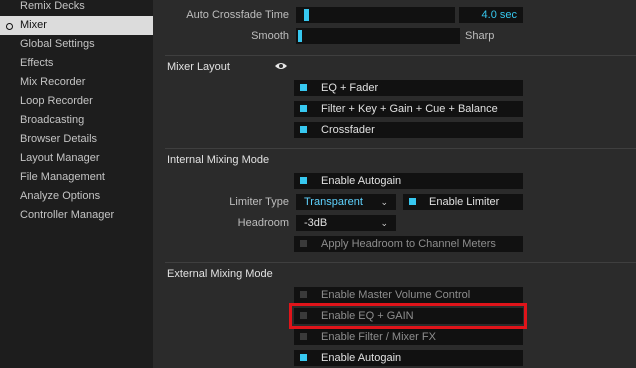  Describe the element at coordinates (270, 36) in the screenshot. I see `smooth-label: Smooth` at that location.